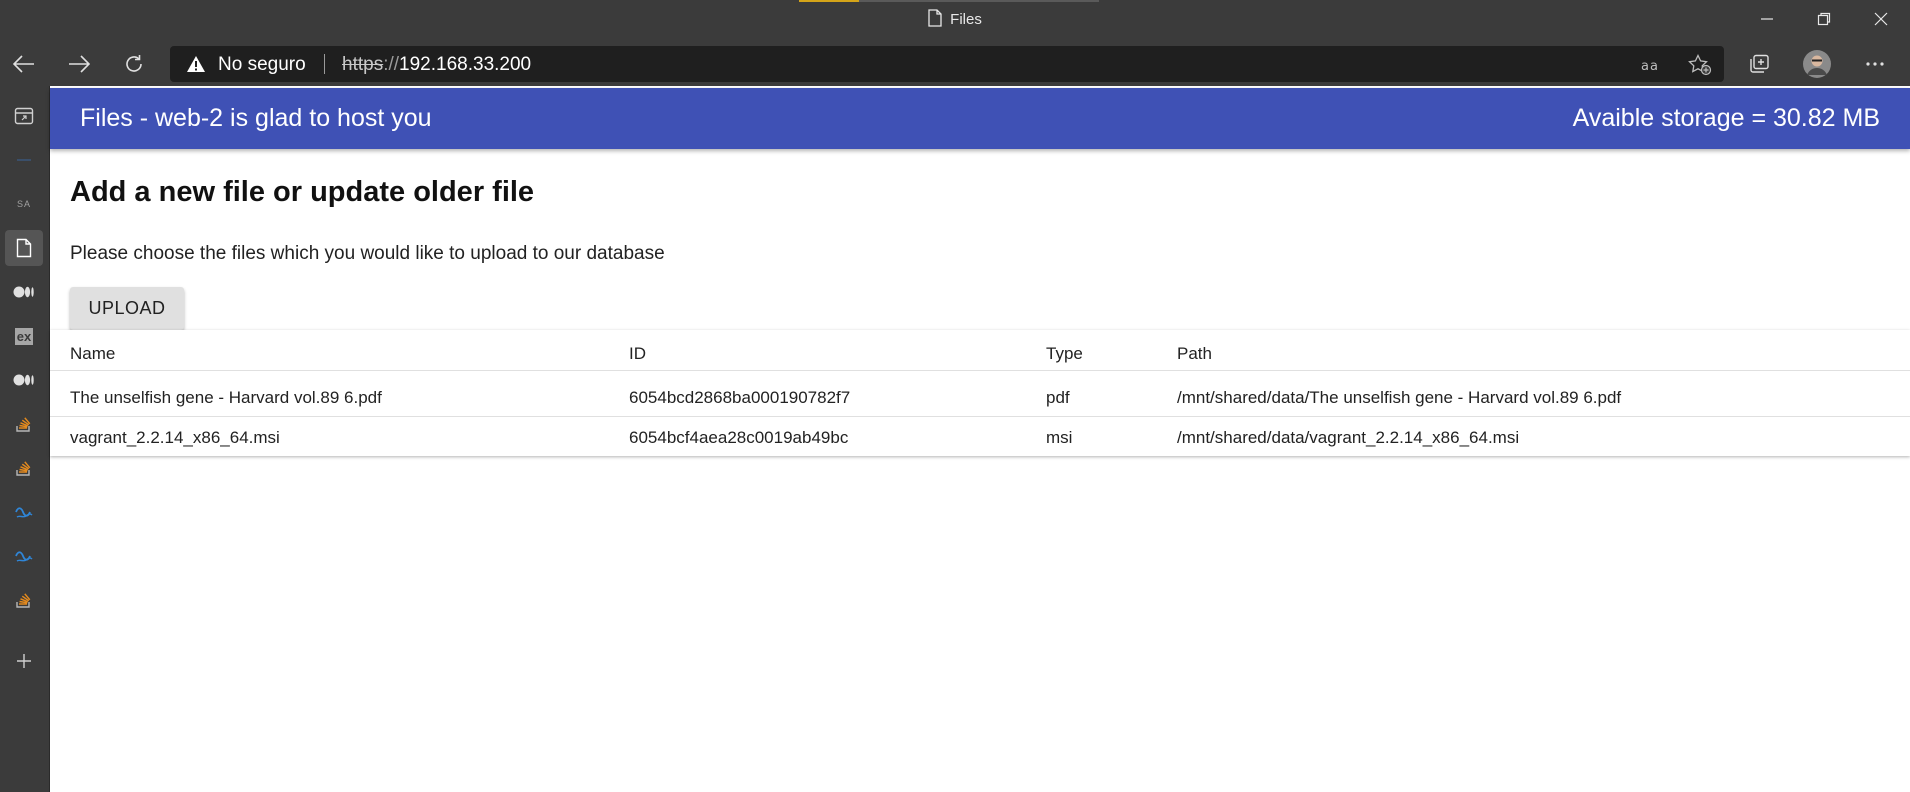 The width and height of the screenshot is (1910, 792). I want to click on upload-button: UPLOAD, so click(127, 308).